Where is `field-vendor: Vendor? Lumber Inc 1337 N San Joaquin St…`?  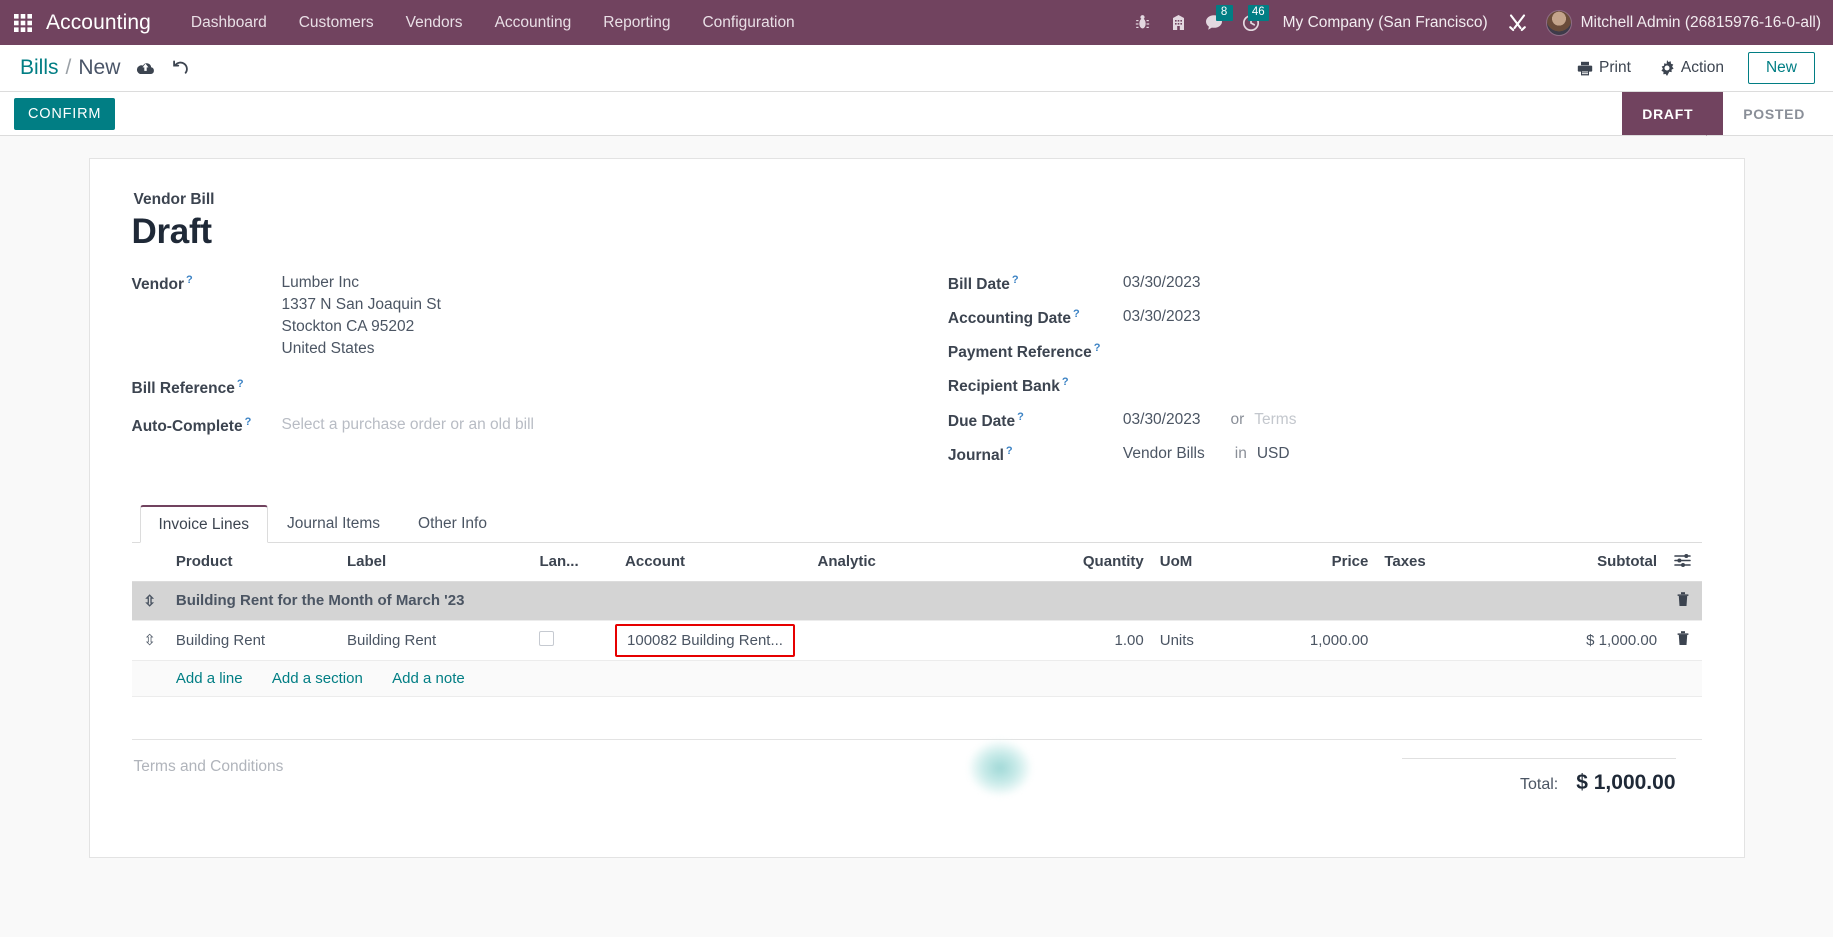
field-vendor: Vendor? Lumber Inc 1337 N San Joaquin St… is located at coordinates (540, 317).